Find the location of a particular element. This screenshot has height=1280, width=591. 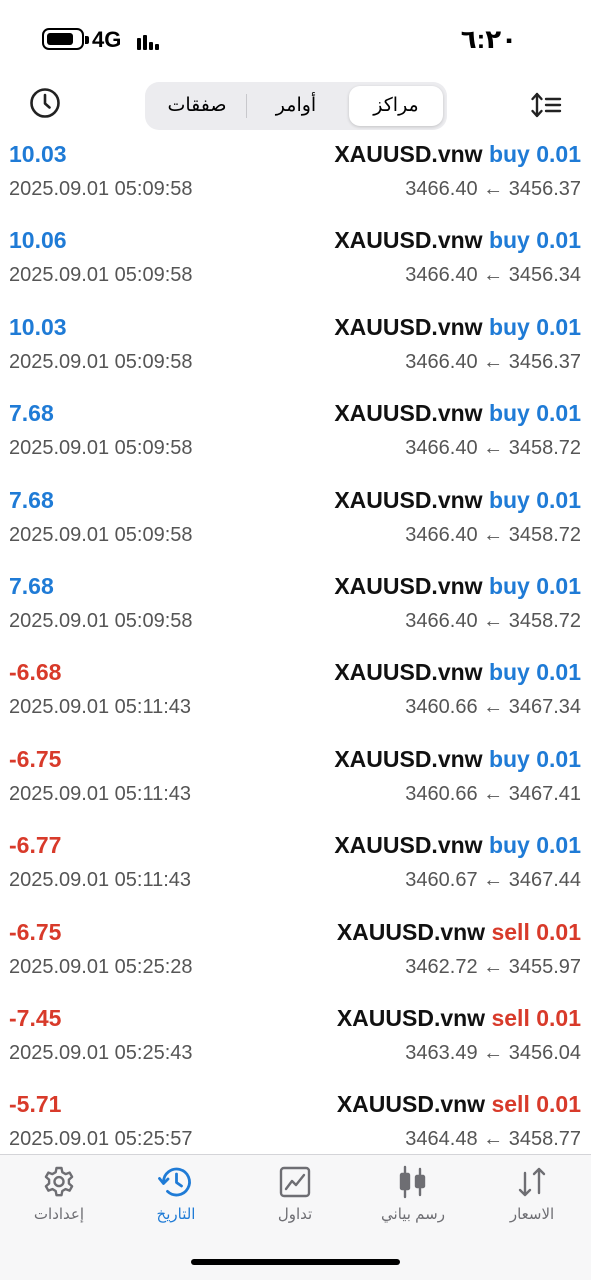

trade-price-open: 3467.34 is located at coordinates (544, 707).